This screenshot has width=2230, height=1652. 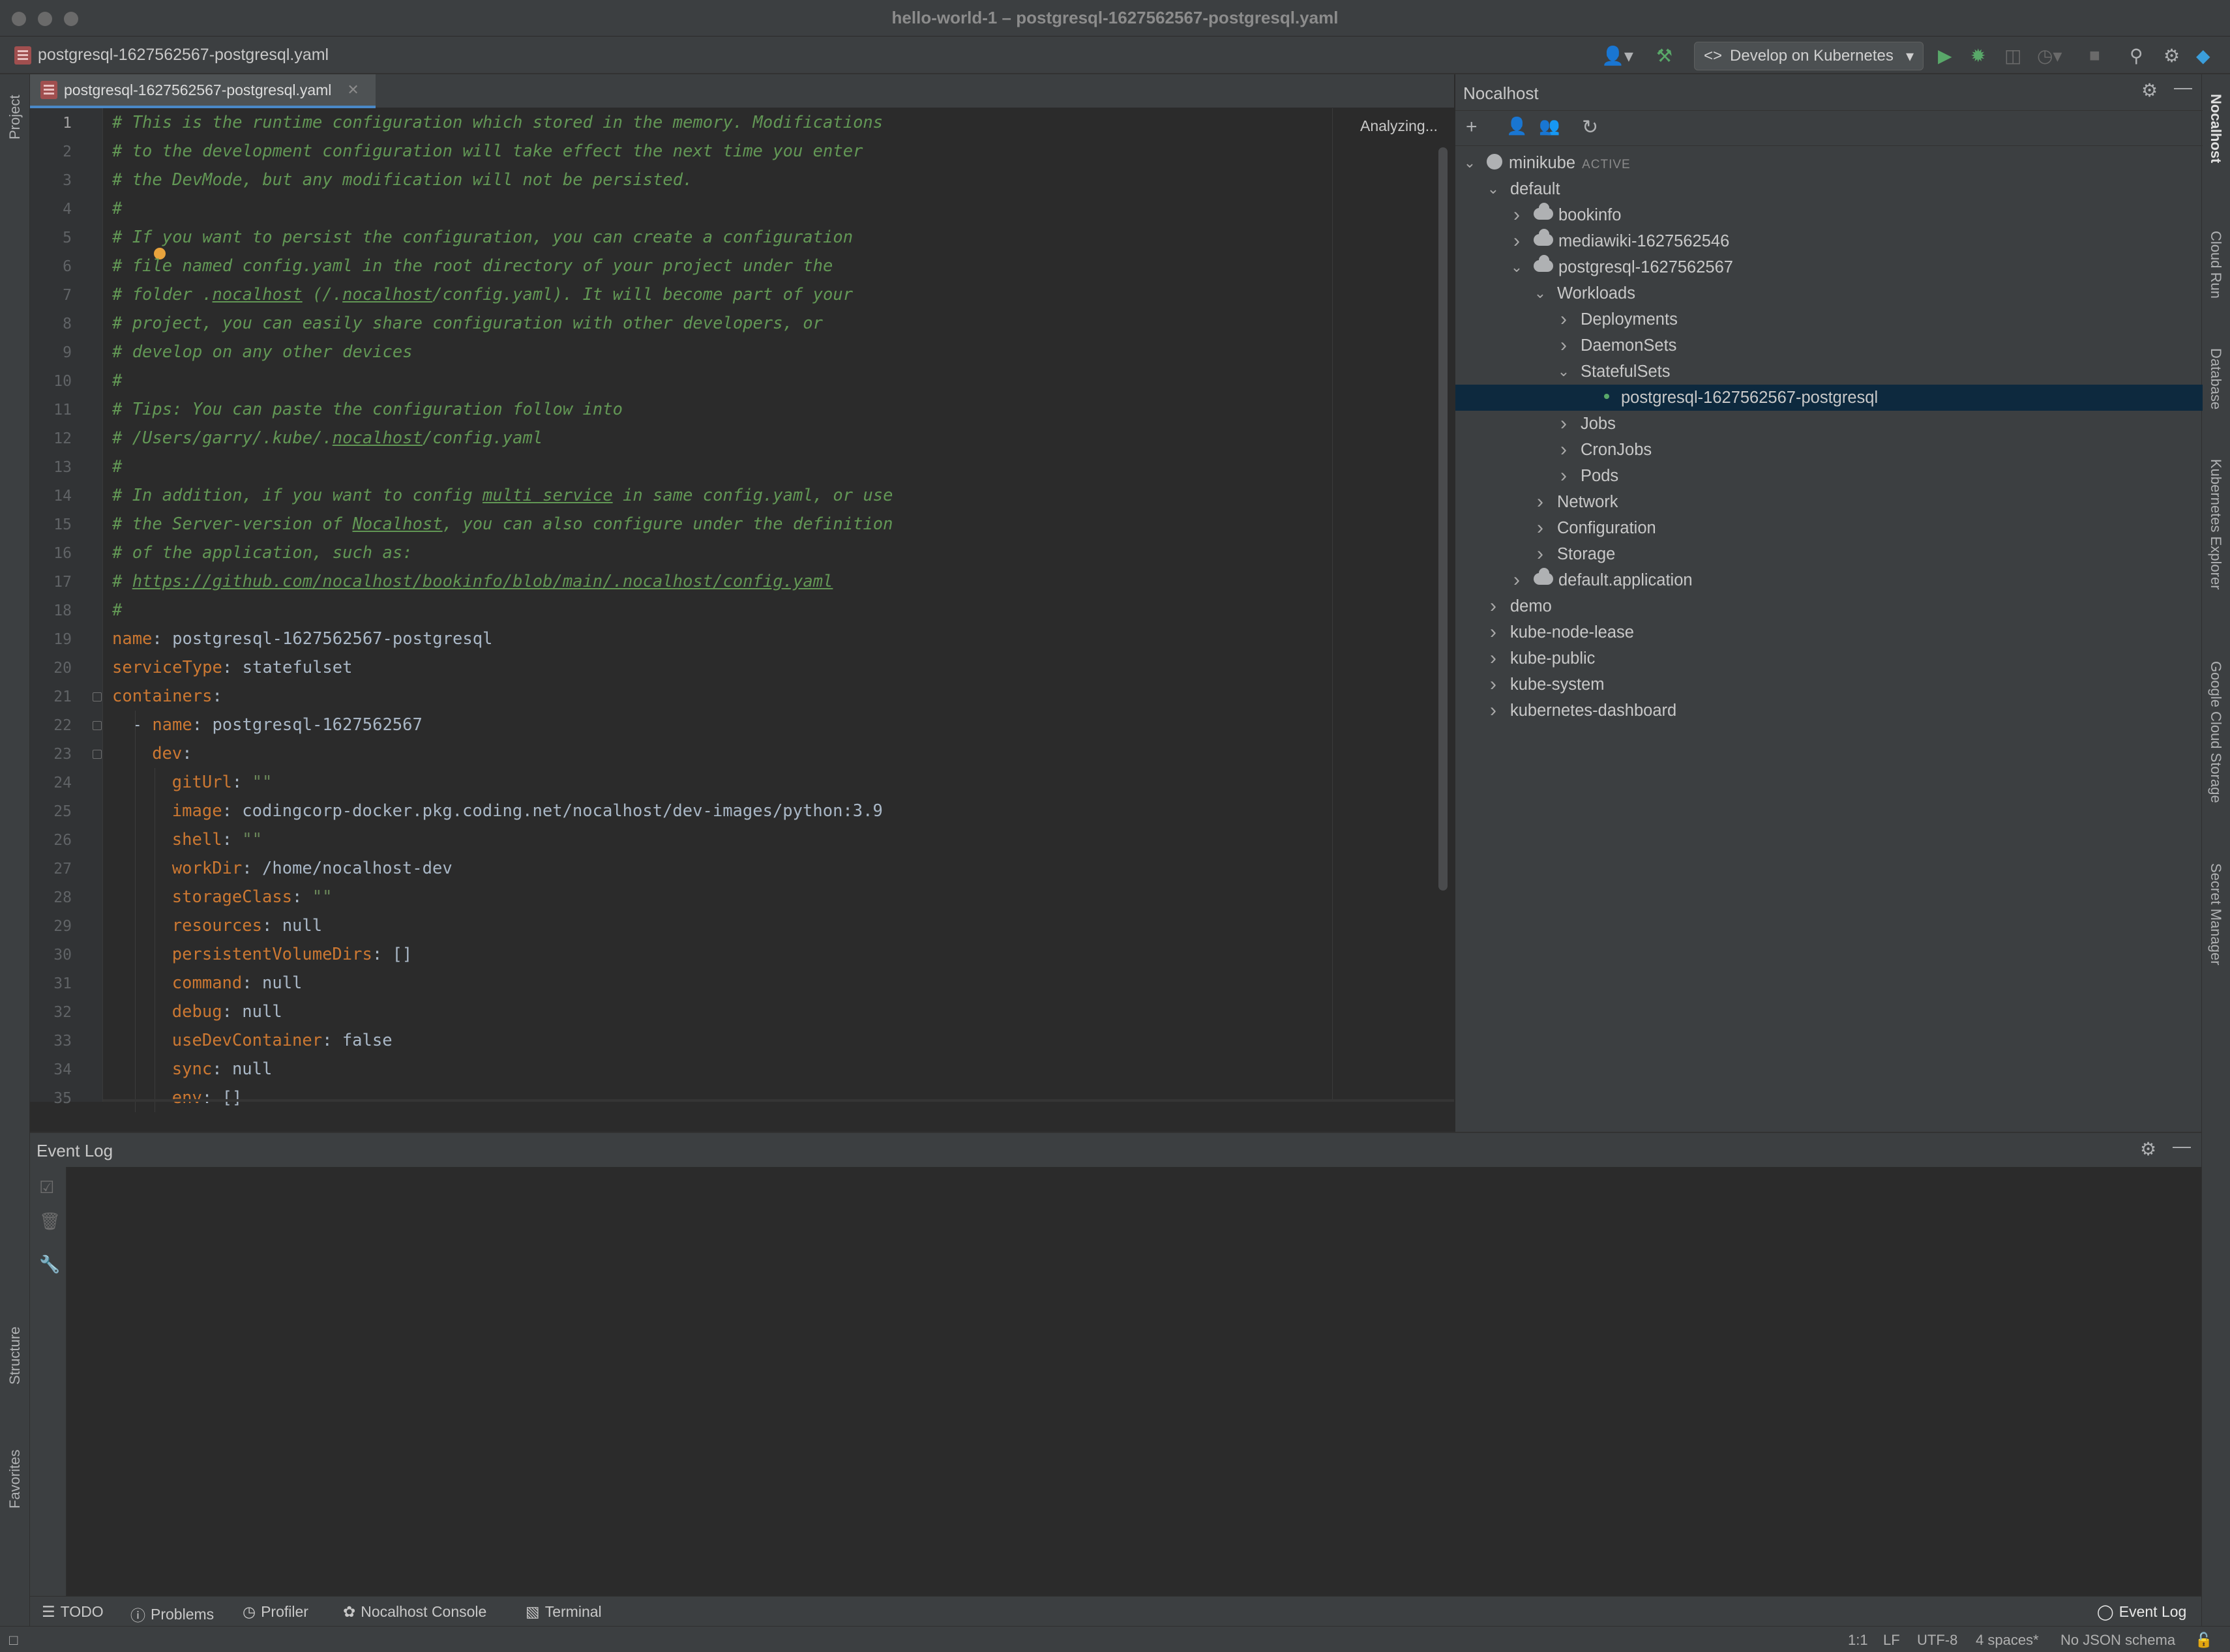 I want to click on tree-node: › mediawiki-1627562546, so click(x=1829, y=241).